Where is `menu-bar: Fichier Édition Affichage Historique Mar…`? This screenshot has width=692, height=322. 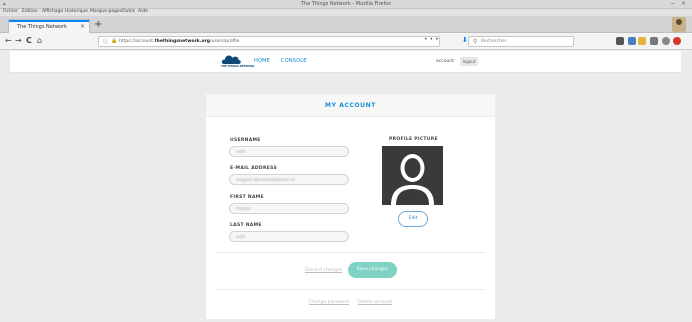 menu-bar: Fichier Édition Affichage Historique Mar… is located at coordinates (346, 12).